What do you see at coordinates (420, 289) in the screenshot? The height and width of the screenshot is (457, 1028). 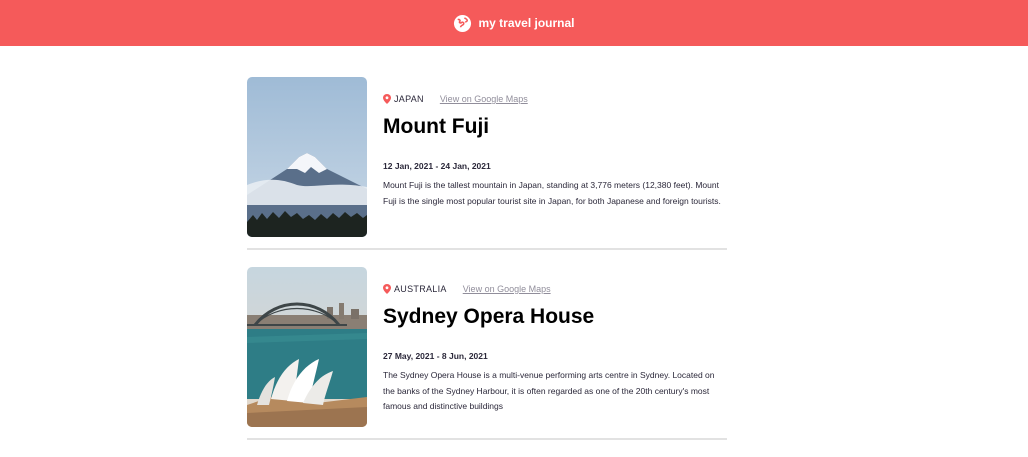 I see `country-label: AUSTRALIA` at bounding box center [420, 289].